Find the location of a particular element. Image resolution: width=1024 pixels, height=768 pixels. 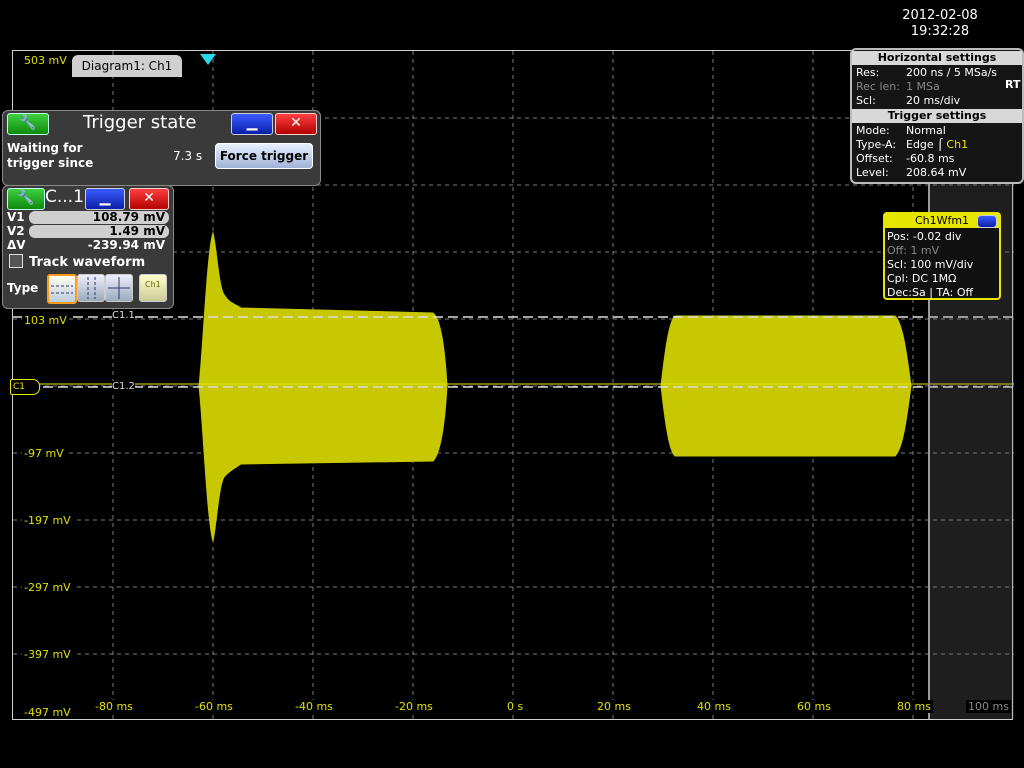

cursor-v2-row: V2 1.49 mV is located at coordinates (88, 231).